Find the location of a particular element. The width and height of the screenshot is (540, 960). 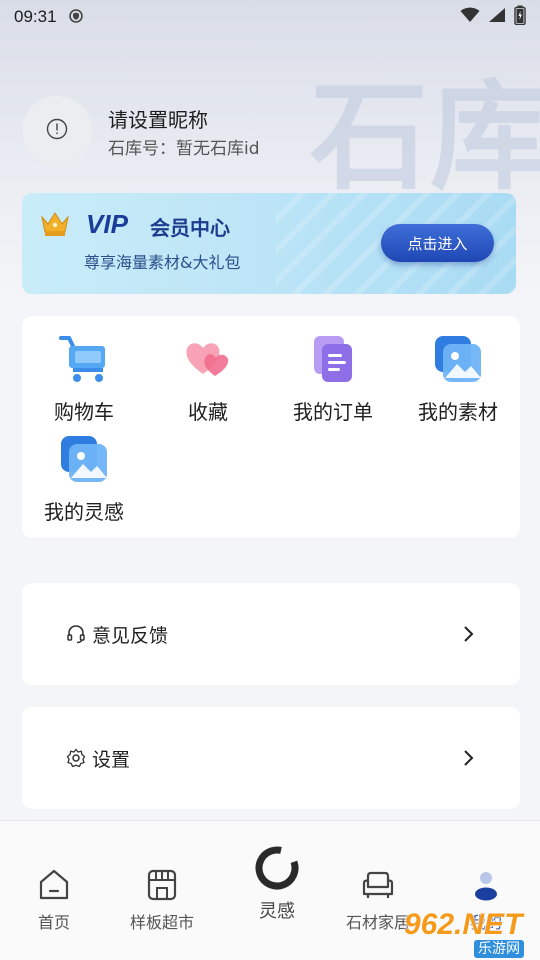

feedback-row: 意见反馈 is located at coordinates (271, 634).